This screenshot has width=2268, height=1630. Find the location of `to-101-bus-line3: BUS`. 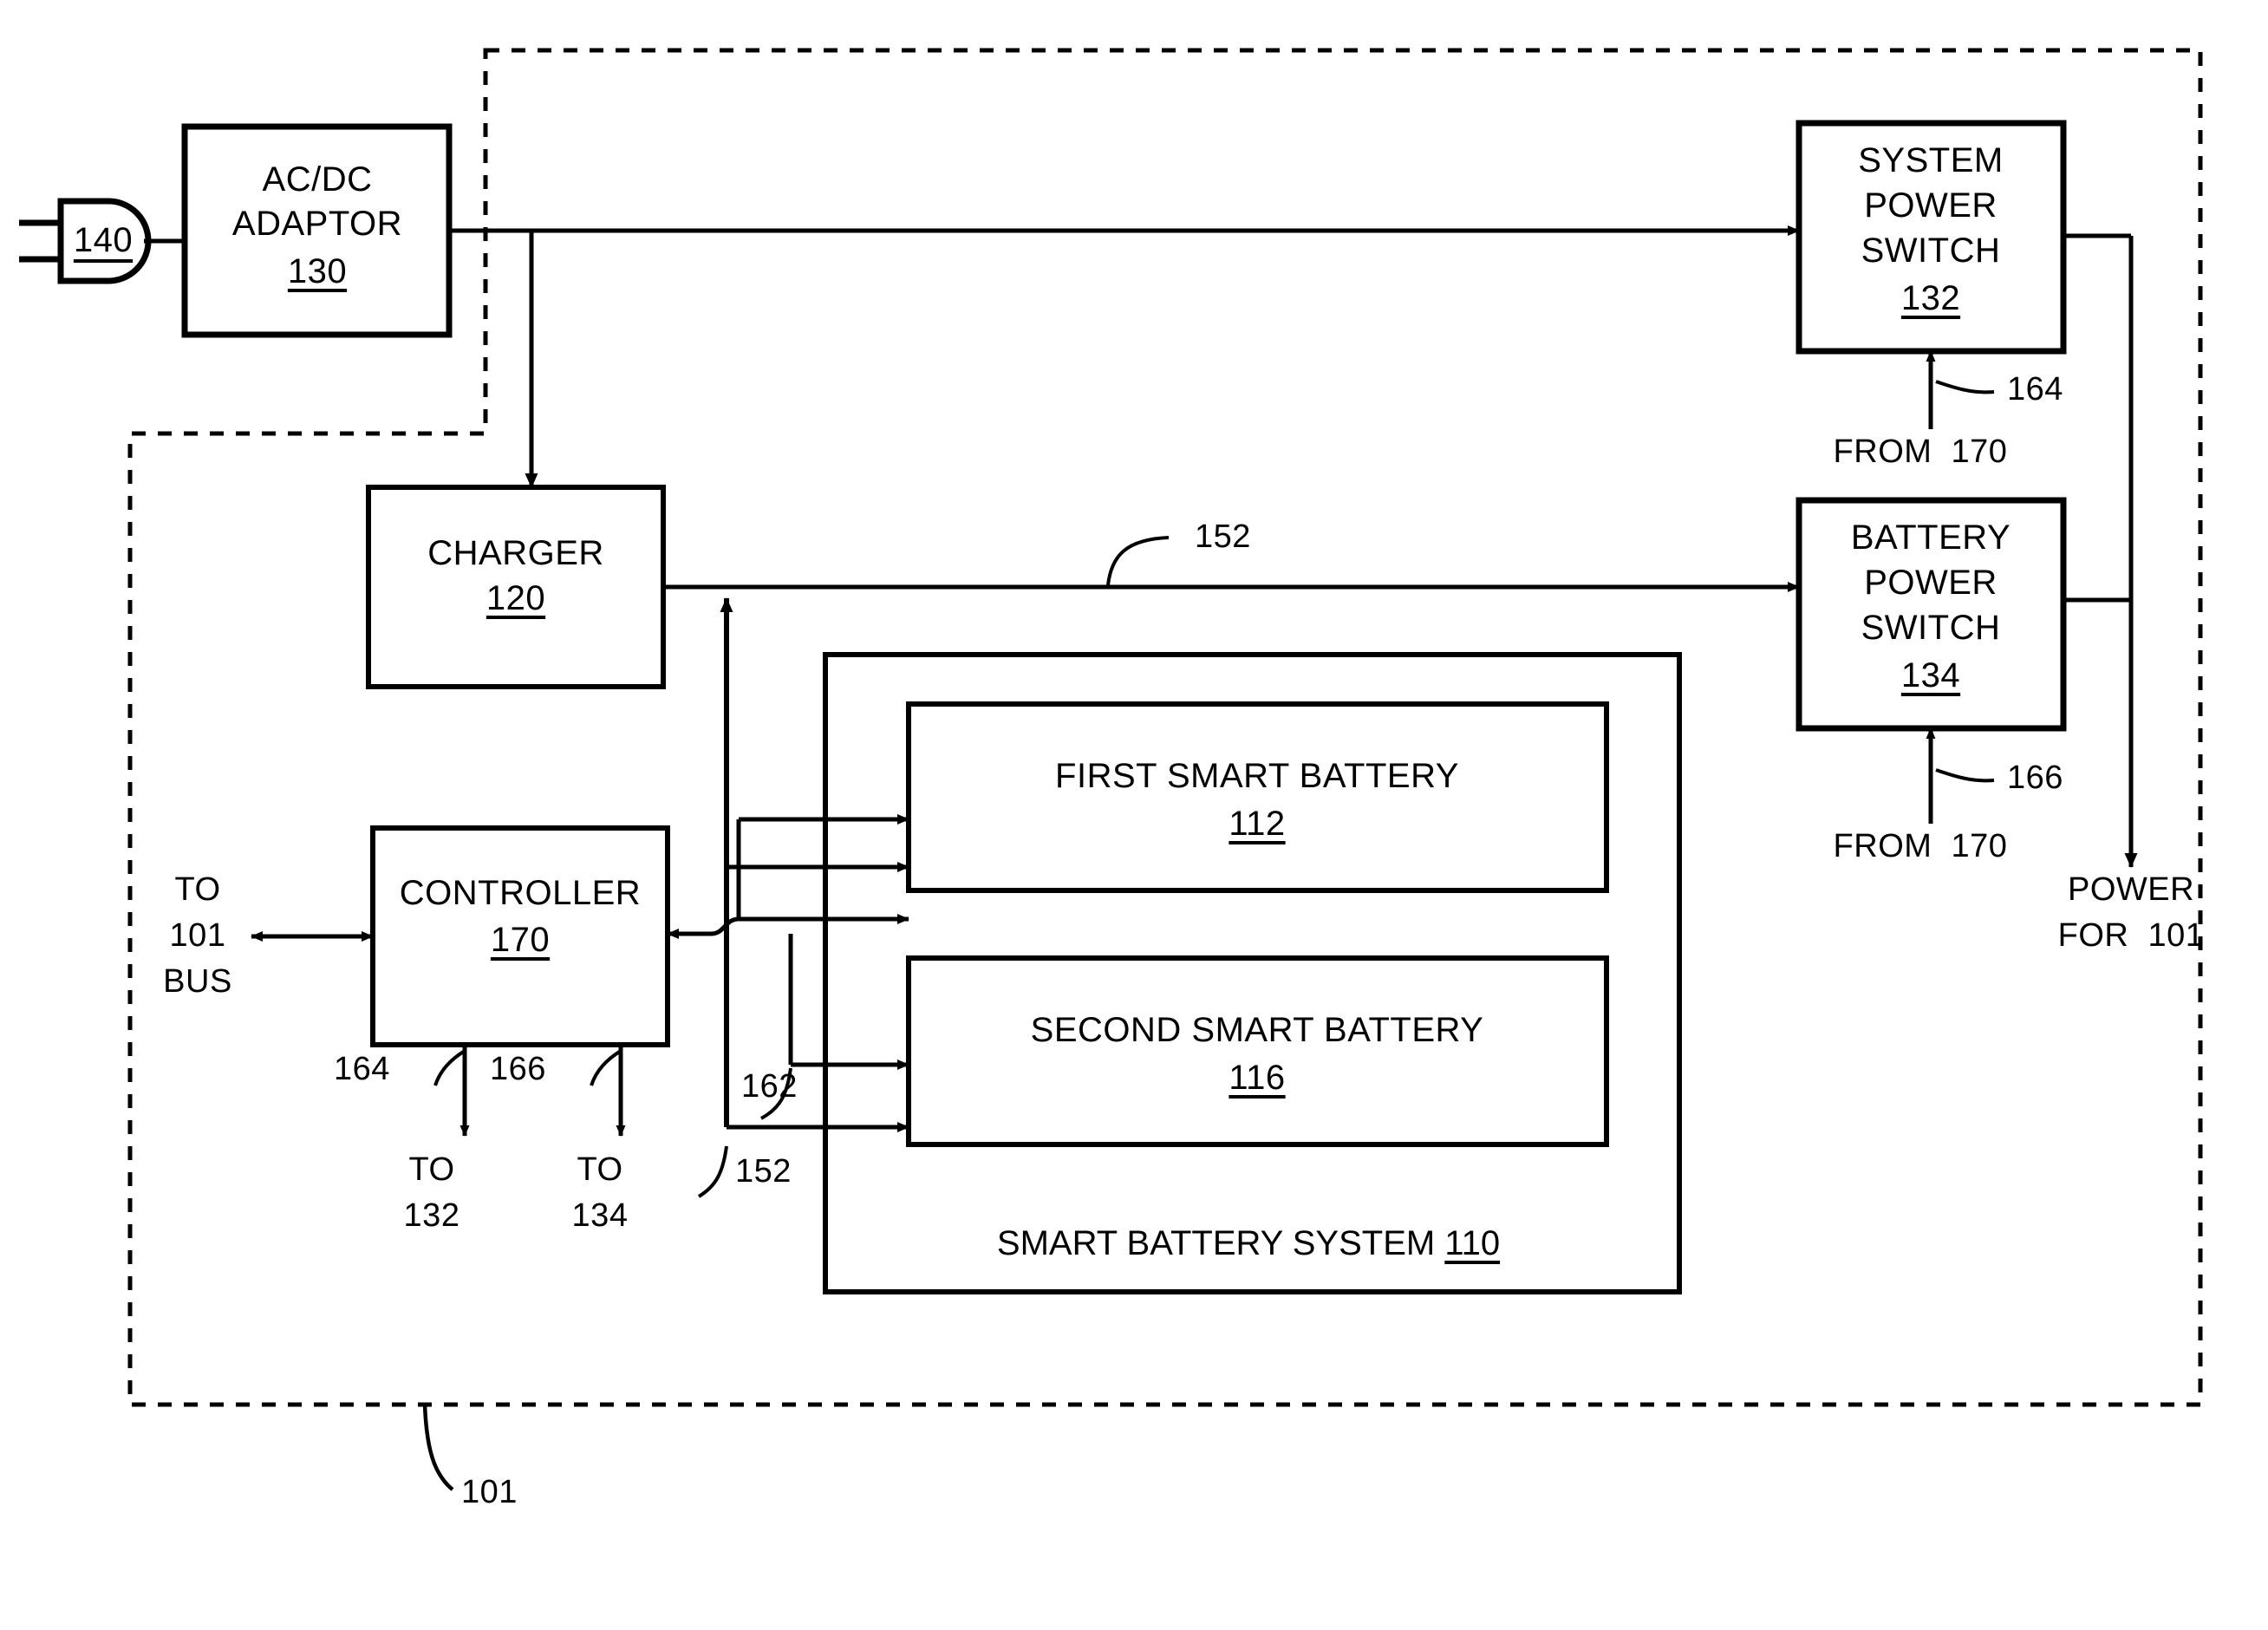

to-101-bus-line3: BUS is located at coordinates (197, 981).